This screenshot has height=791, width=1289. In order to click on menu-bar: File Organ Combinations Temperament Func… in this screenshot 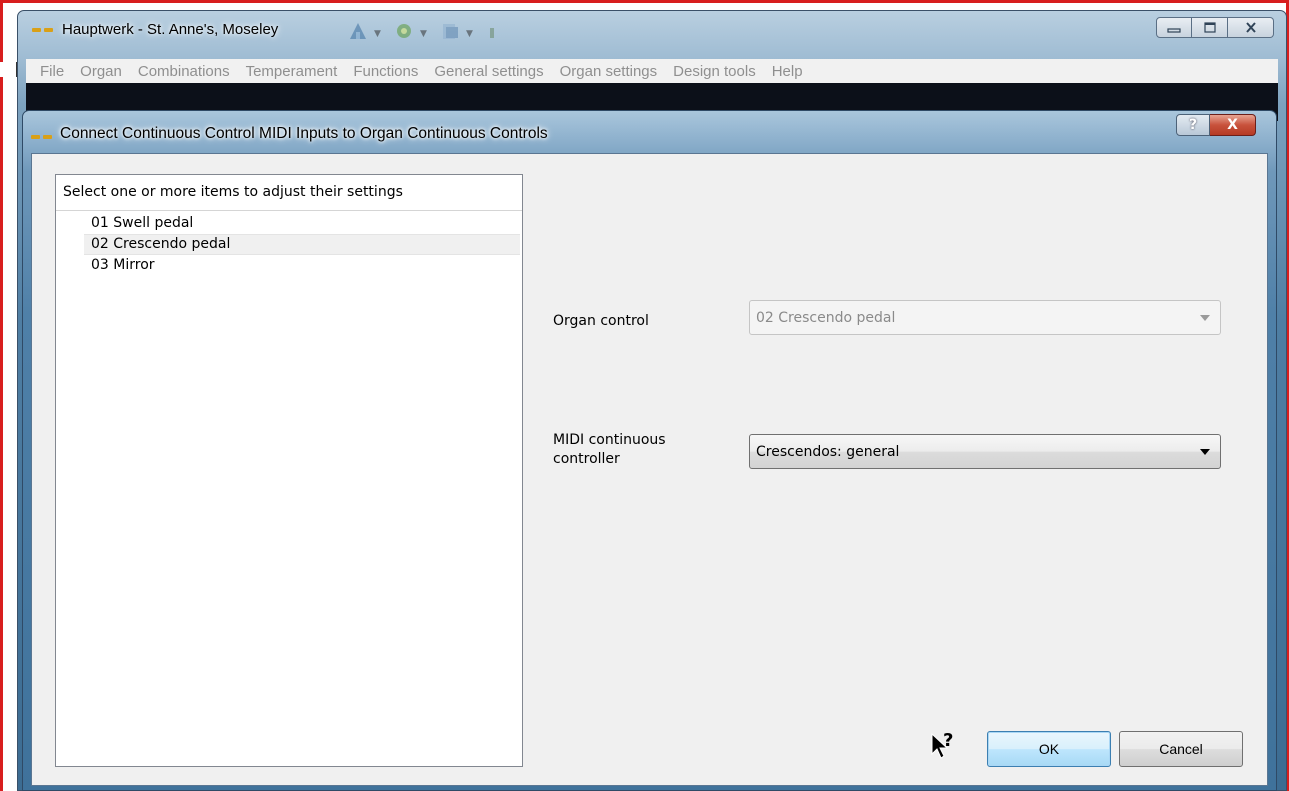, I will do `click(652, 71)`.